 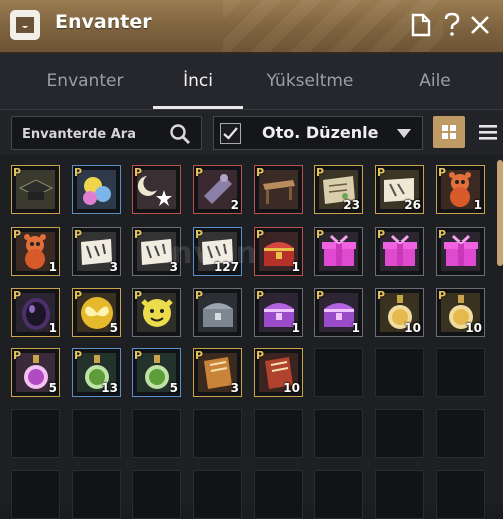 I want to click on watermark: inven, so click(x=209, y=253).